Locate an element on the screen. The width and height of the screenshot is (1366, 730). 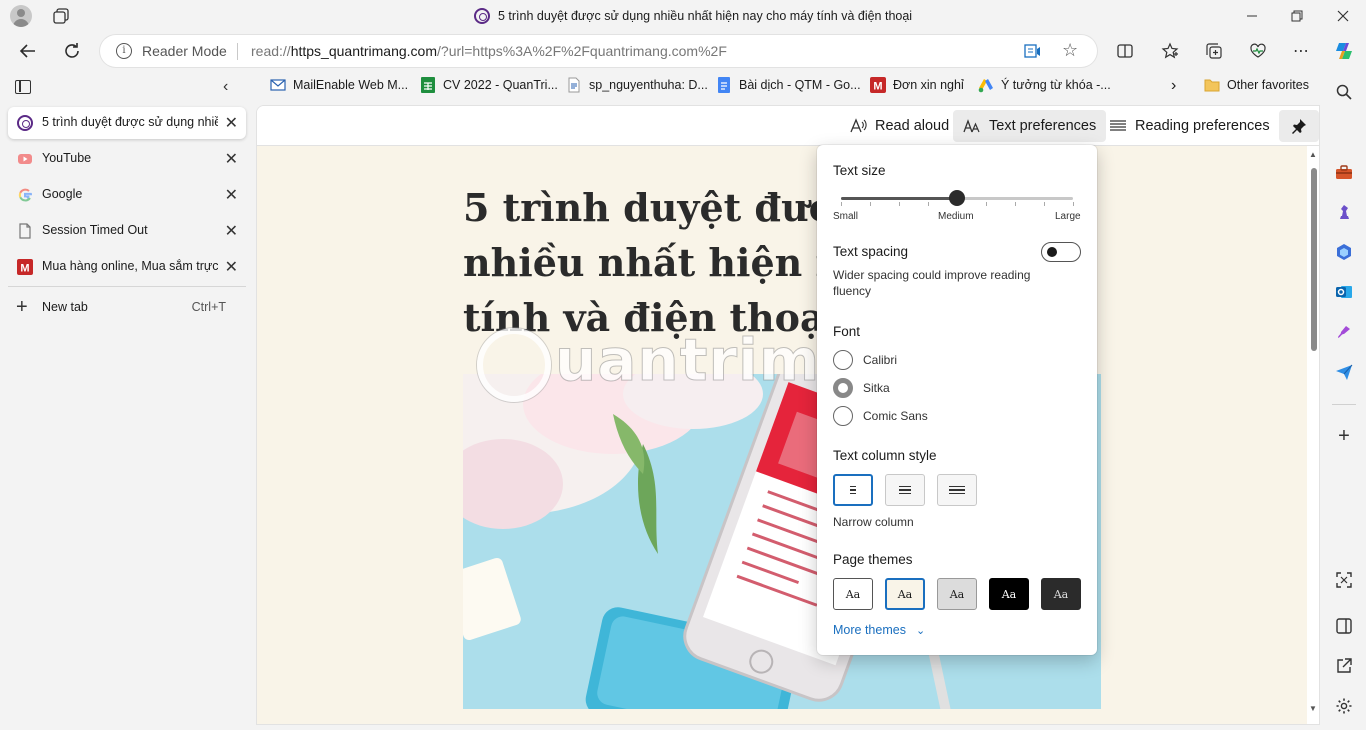
more-themes-link: More themes ⌄ is located at coordinates (879, 630).